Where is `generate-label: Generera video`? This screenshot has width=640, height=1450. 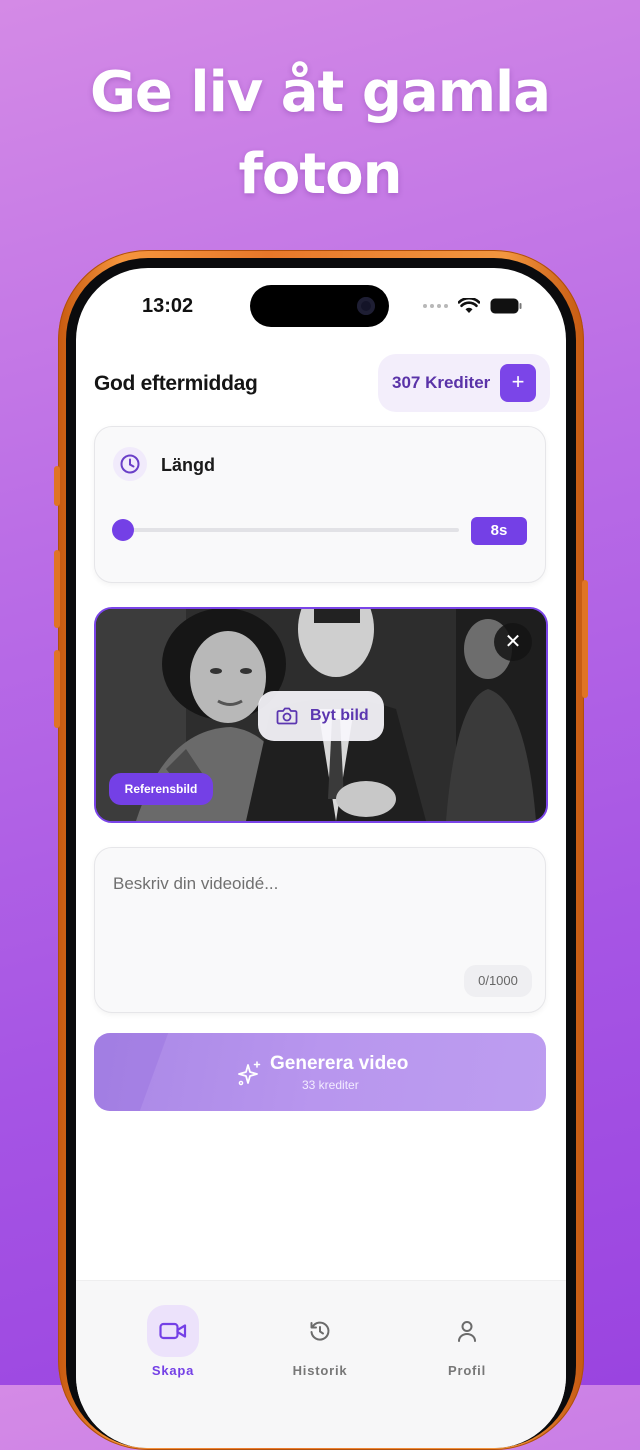 generate-label: Generera video is located at coordinates (339, 1063).